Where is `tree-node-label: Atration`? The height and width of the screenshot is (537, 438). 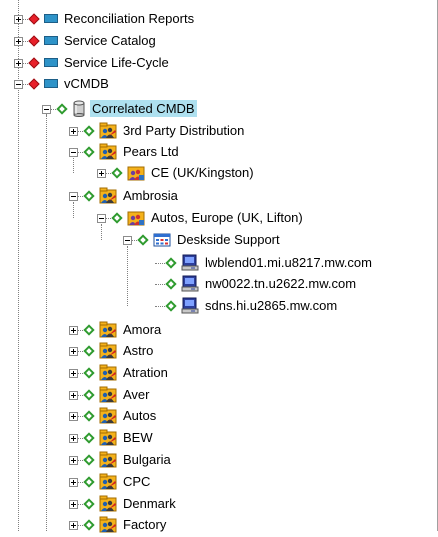 tree-node-label: Atration is located at coordinates (145, 372).